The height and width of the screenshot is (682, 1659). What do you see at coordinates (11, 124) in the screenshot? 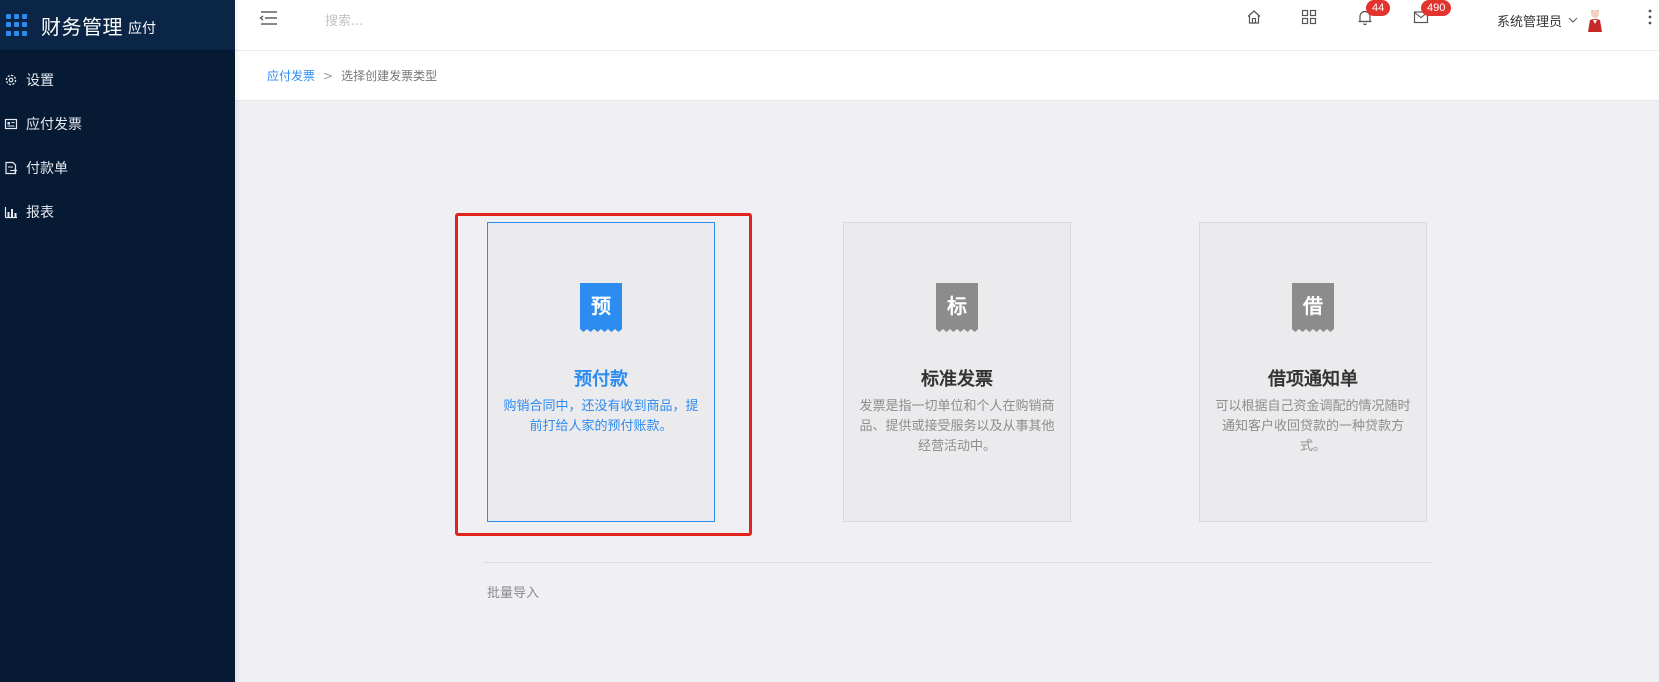
I see `invoice-icon` at bounding box center [11, 124].